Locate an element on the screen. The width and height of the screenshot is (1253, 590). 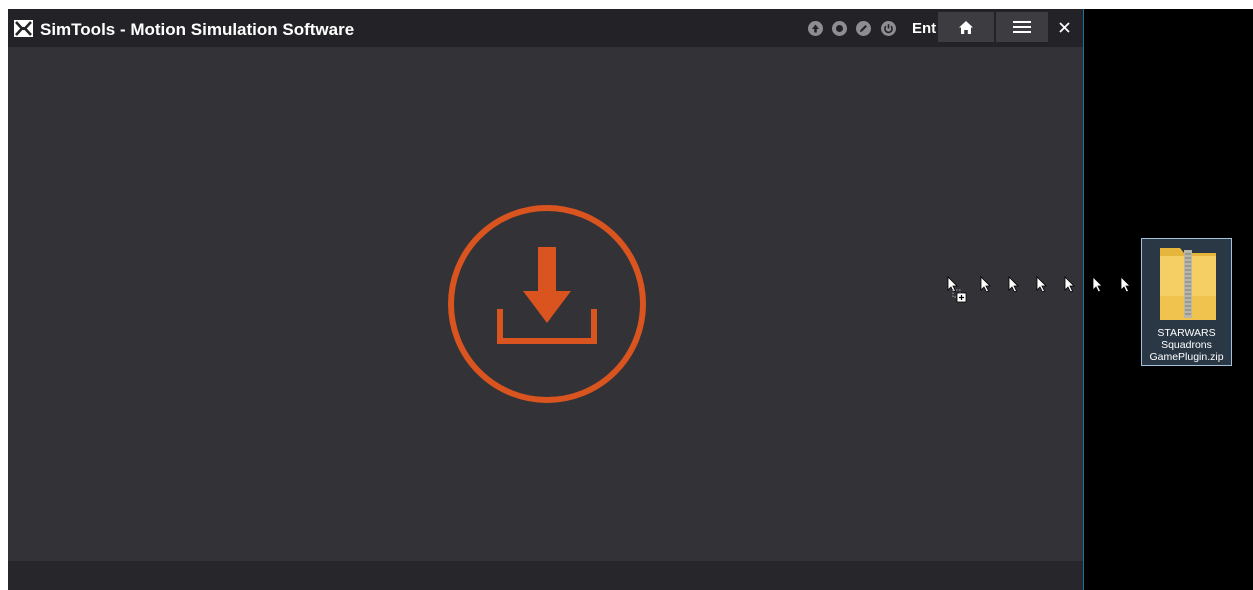
download-icon is located at coordinates (547, 304).